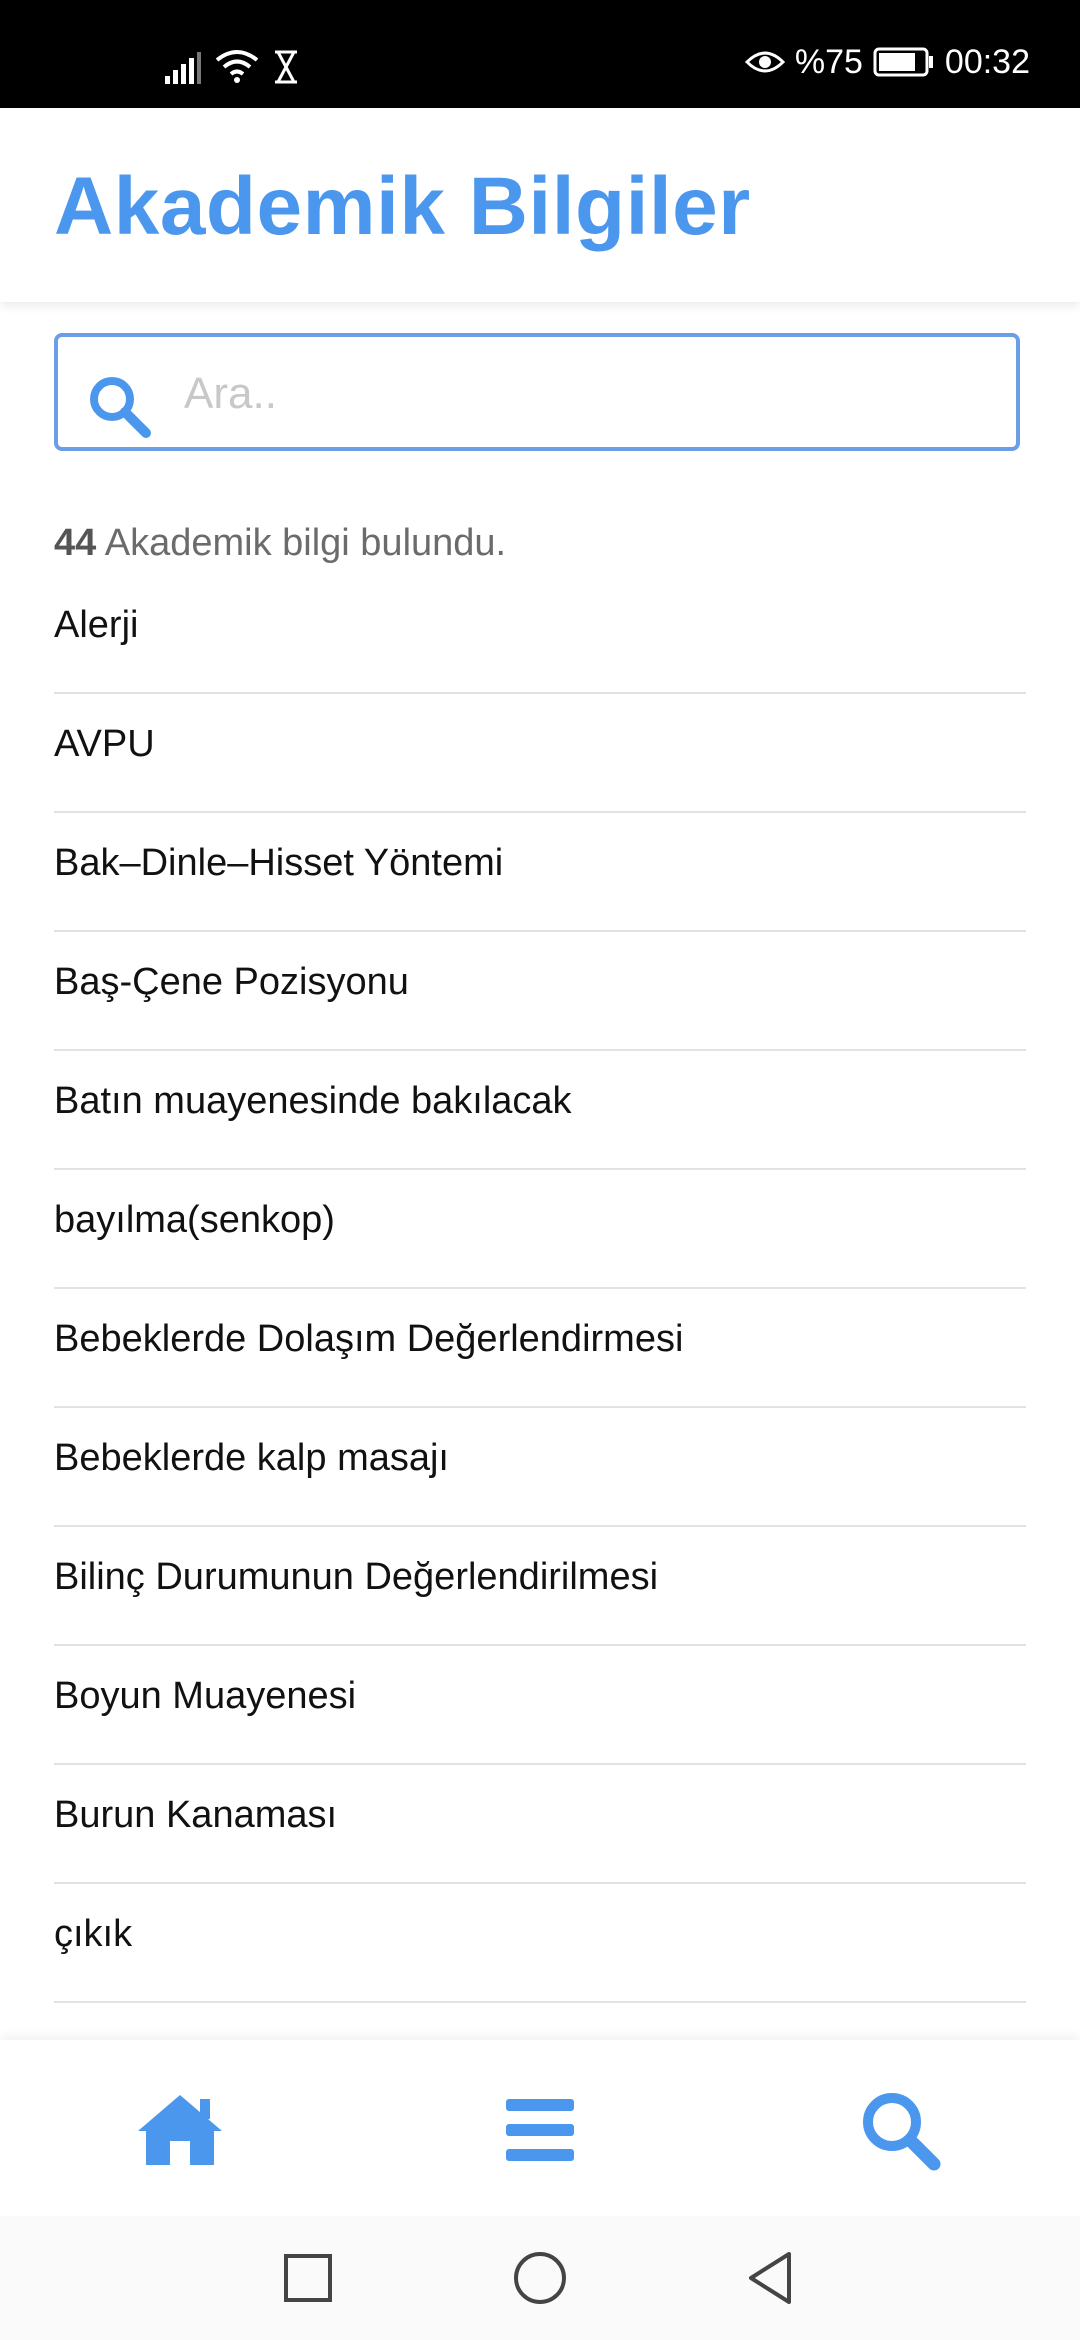  What do you see at coordinates (540, 634) in the screenshot?
I see `list-item: Alerji` at bounding box center [540, 634].